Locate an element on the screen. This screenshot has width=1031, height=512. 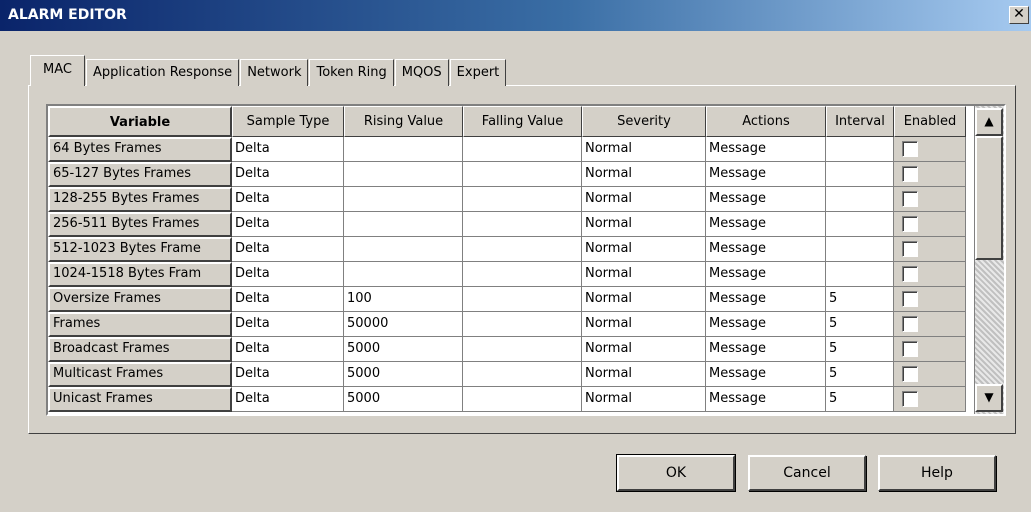
column-header-enabled: Enabled is located at coordinates (930, 121).